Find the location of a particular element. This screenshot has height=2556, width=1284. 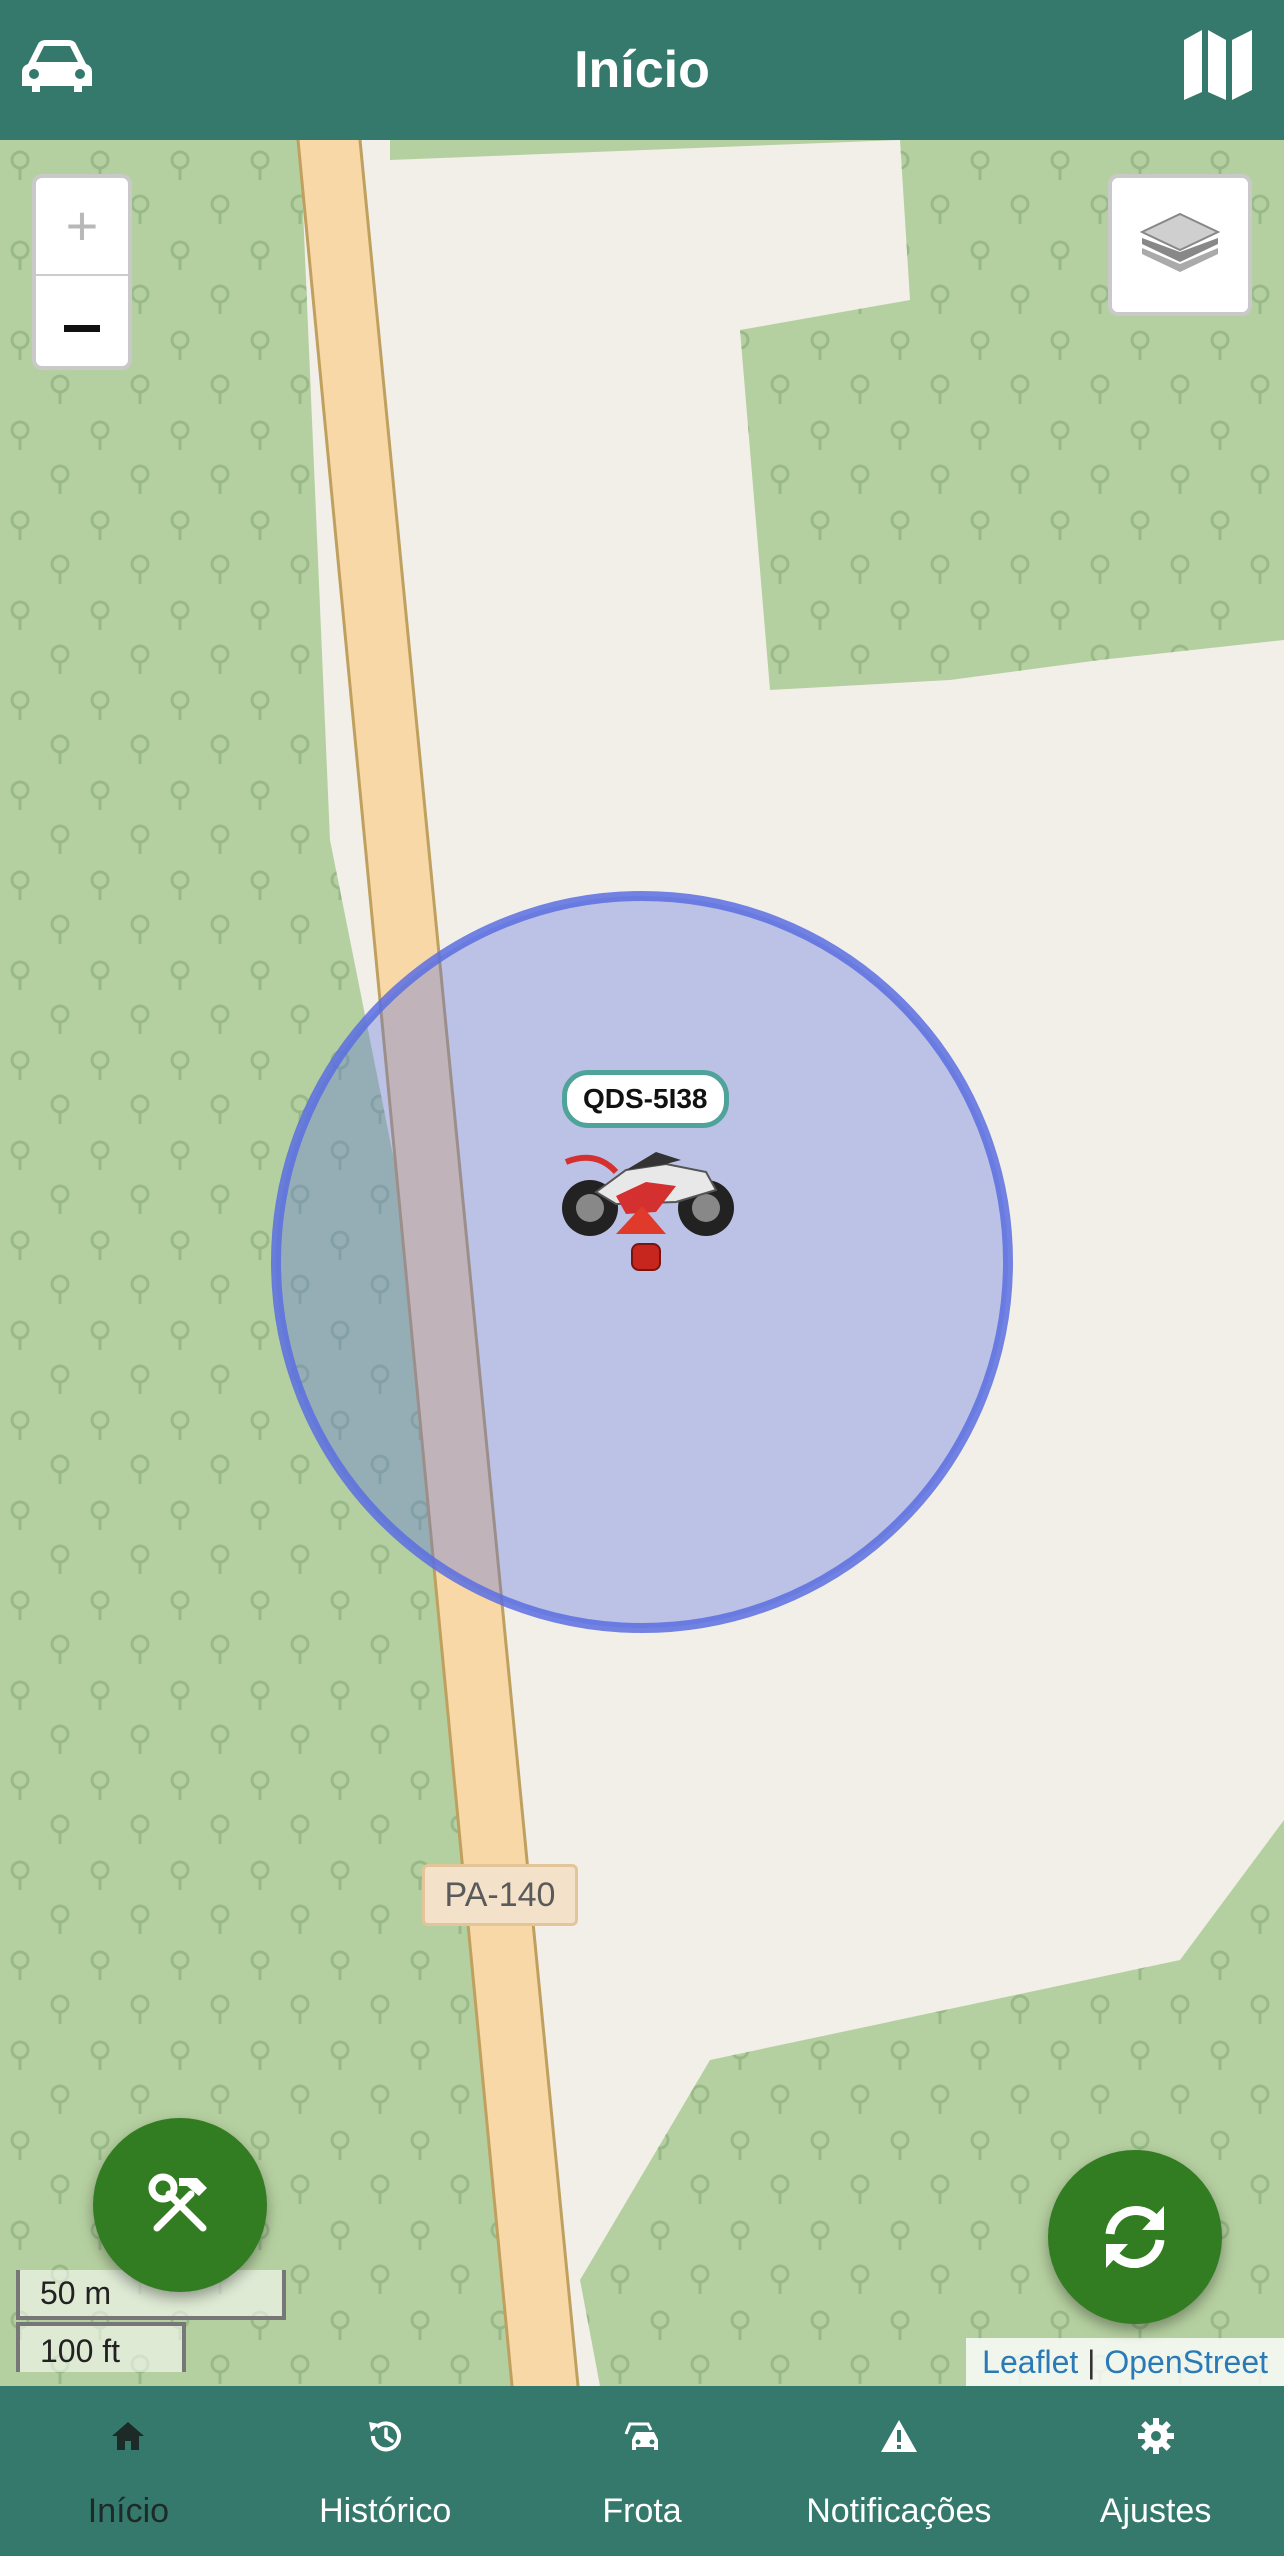

nav-label: Histórico is located at coordinates (385, 2511).